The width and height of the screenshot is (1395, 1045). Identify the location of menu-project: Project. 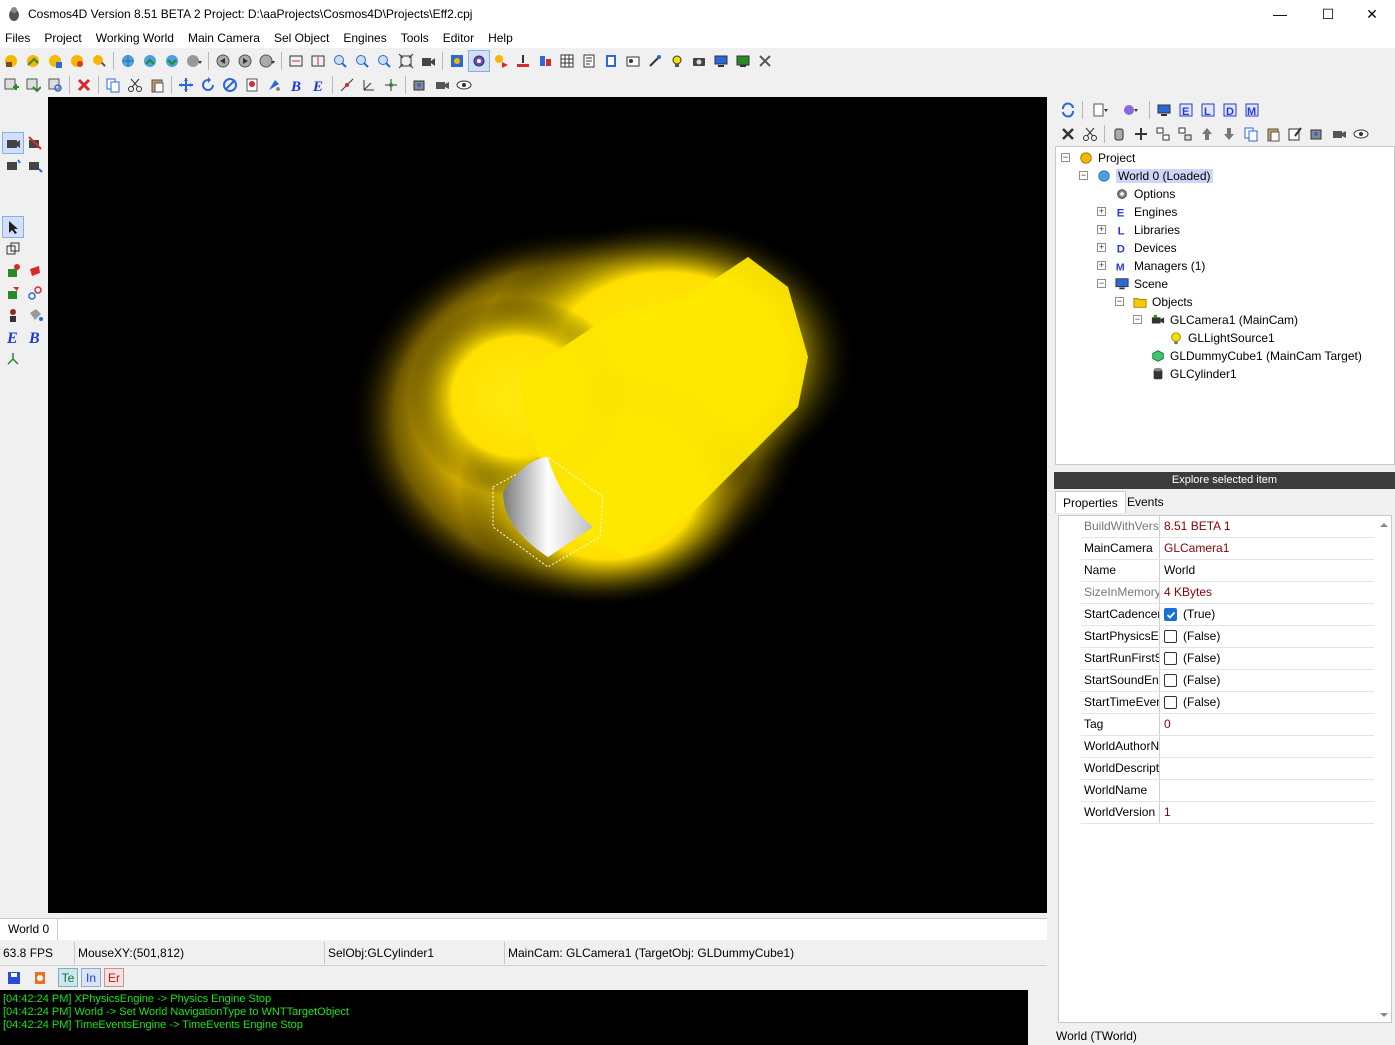
(62, 38).